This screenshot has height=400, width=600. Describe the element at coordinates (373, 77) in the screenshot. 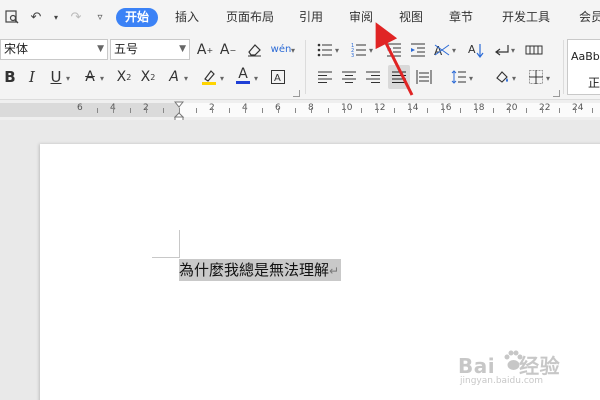

I see `align-right-icon` at that location.